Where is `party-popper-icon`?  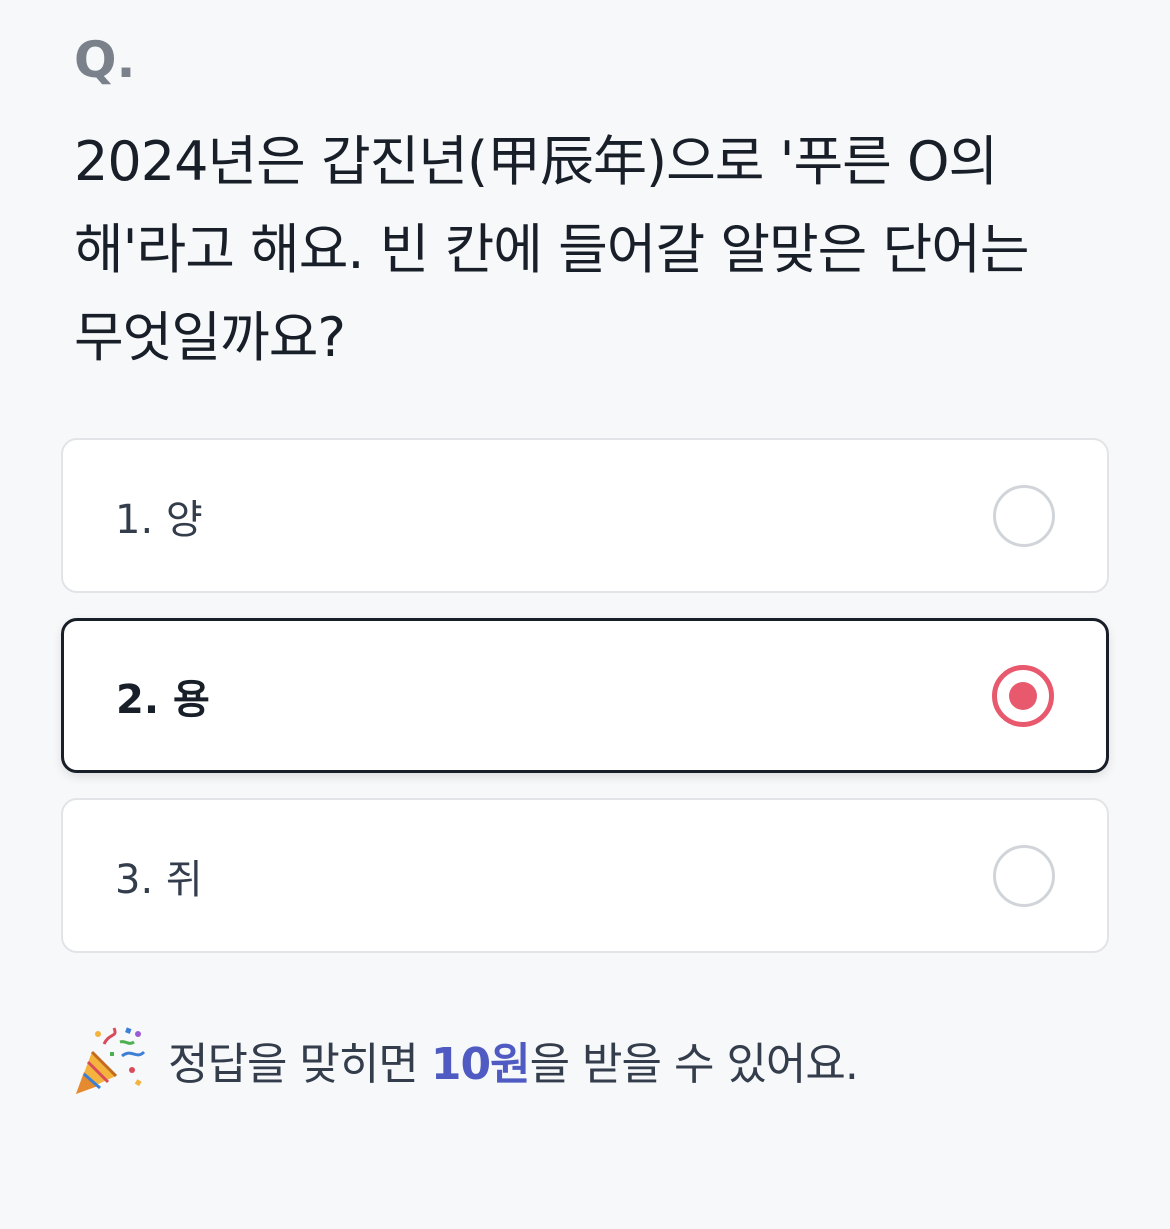
party-popper-icon is located at coordinates (111, 1060).